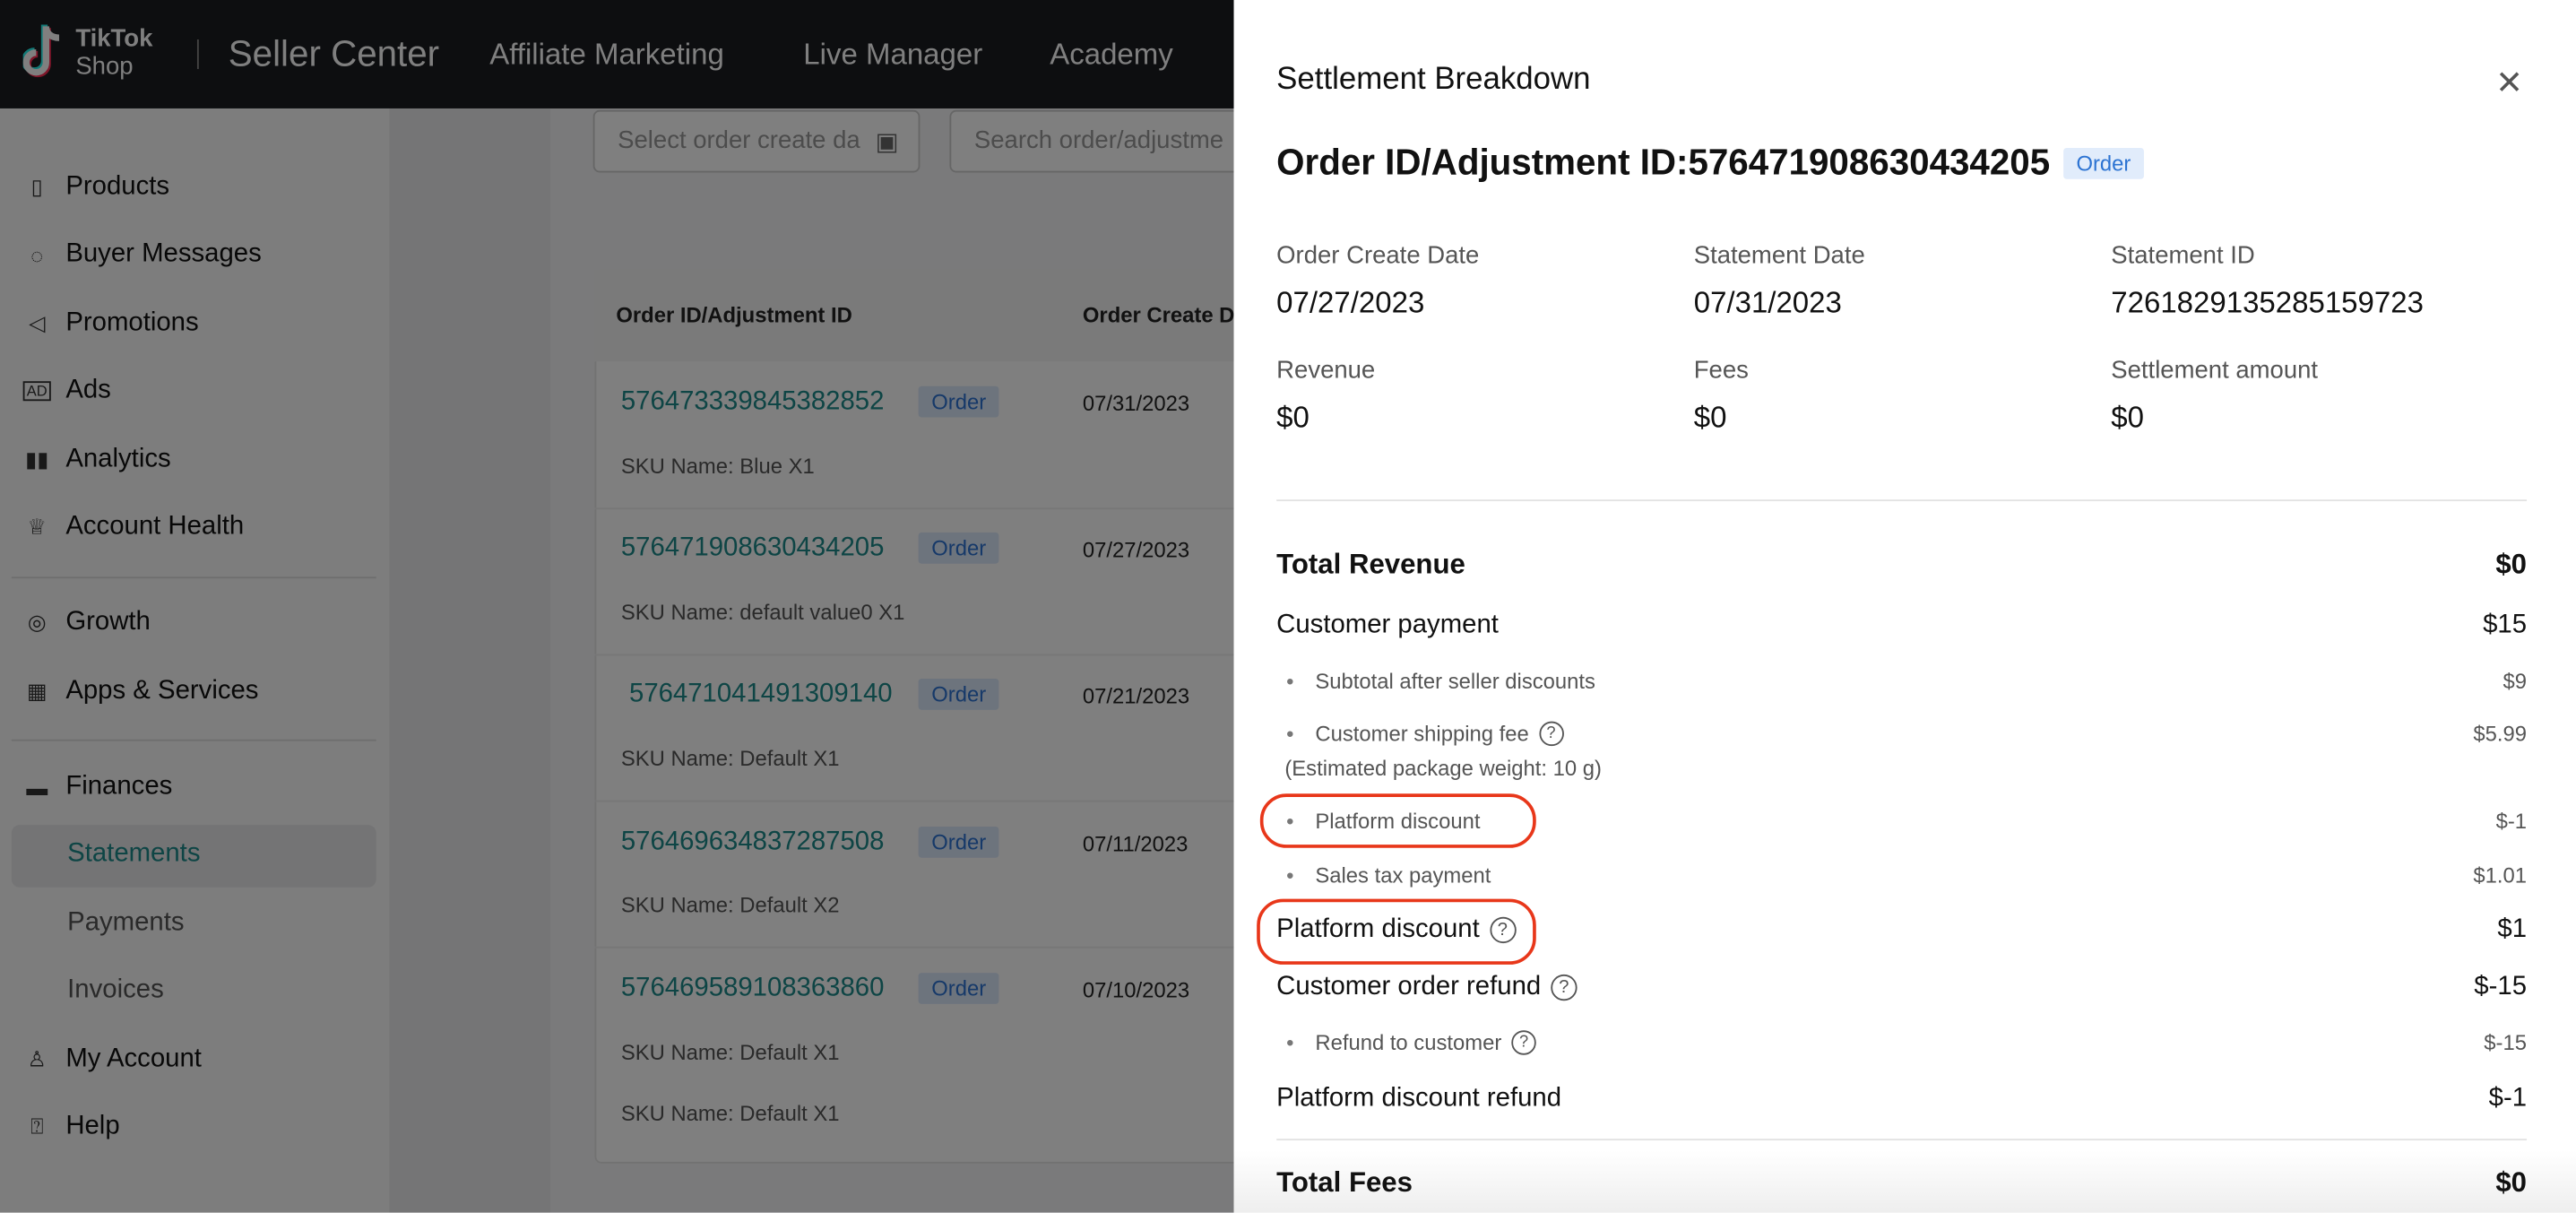 The width and height of the screenshot is (2576, 1213). Describe the element at coordinates (1901, 1099) in the screenshot. I see `platform-discount-refund-row: Platform discount refund $-1` at that location.